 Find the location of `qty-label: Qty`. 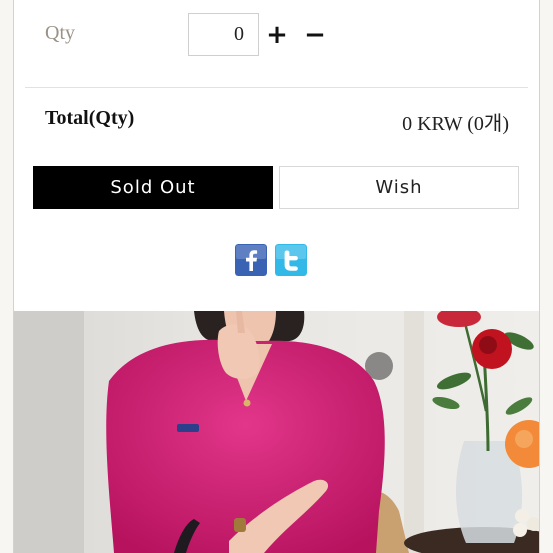

qty-label: Qty is located at coordinates (60, 33).